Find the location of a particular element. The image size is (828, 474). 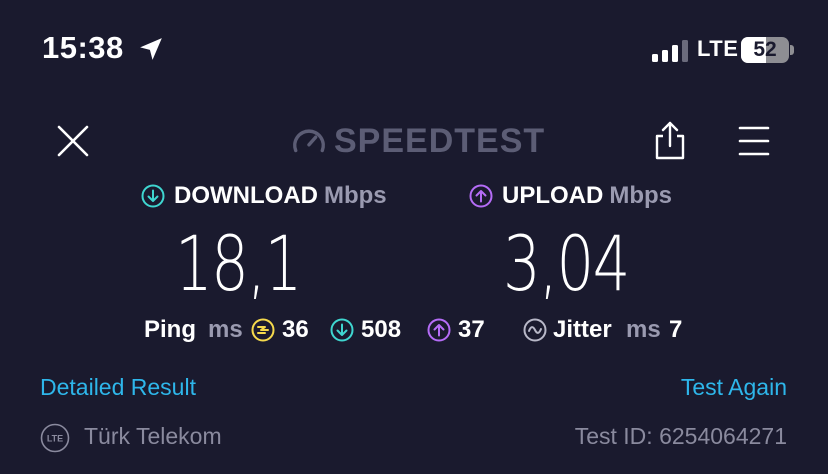

ping-label: Ping is located at coordinates (170, 329).